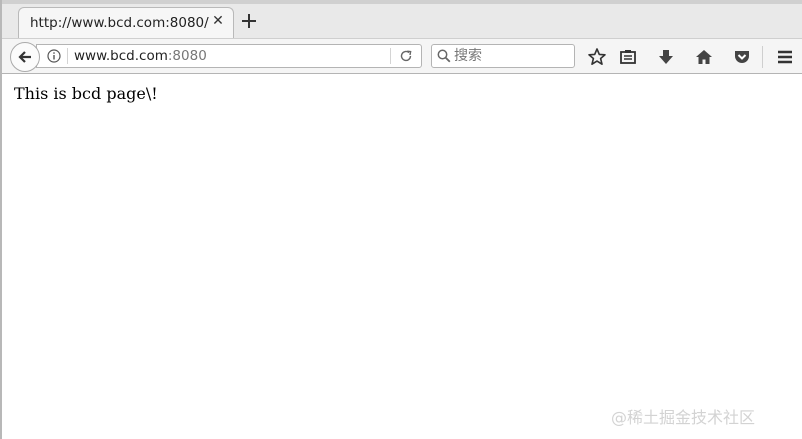  I want to click on tab-close-icon: ✕, so click(218, 21).